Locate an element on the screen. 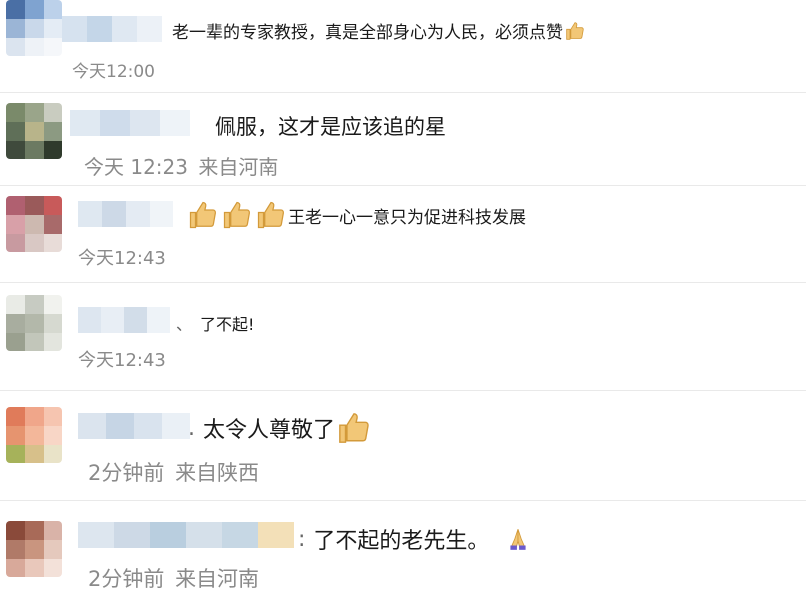 This screenshot has width=806, height=608. comment-meta: 2分钟前 来自河南 is located at coordinates (173, 578).